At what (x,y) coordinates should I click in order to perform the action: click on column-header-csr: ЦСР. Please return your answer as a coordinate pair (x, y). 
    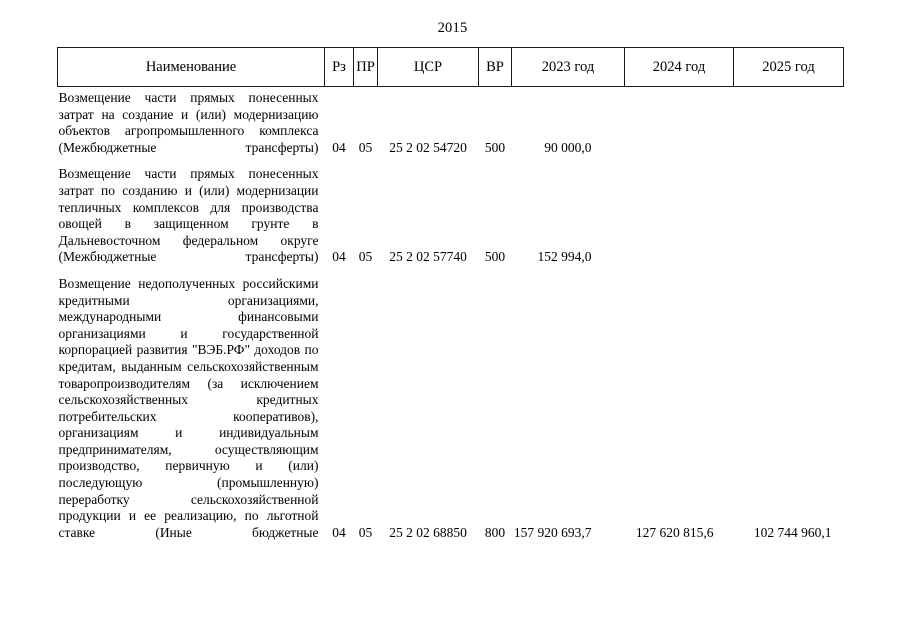
    Looking at the image, I should click on (428, 67).